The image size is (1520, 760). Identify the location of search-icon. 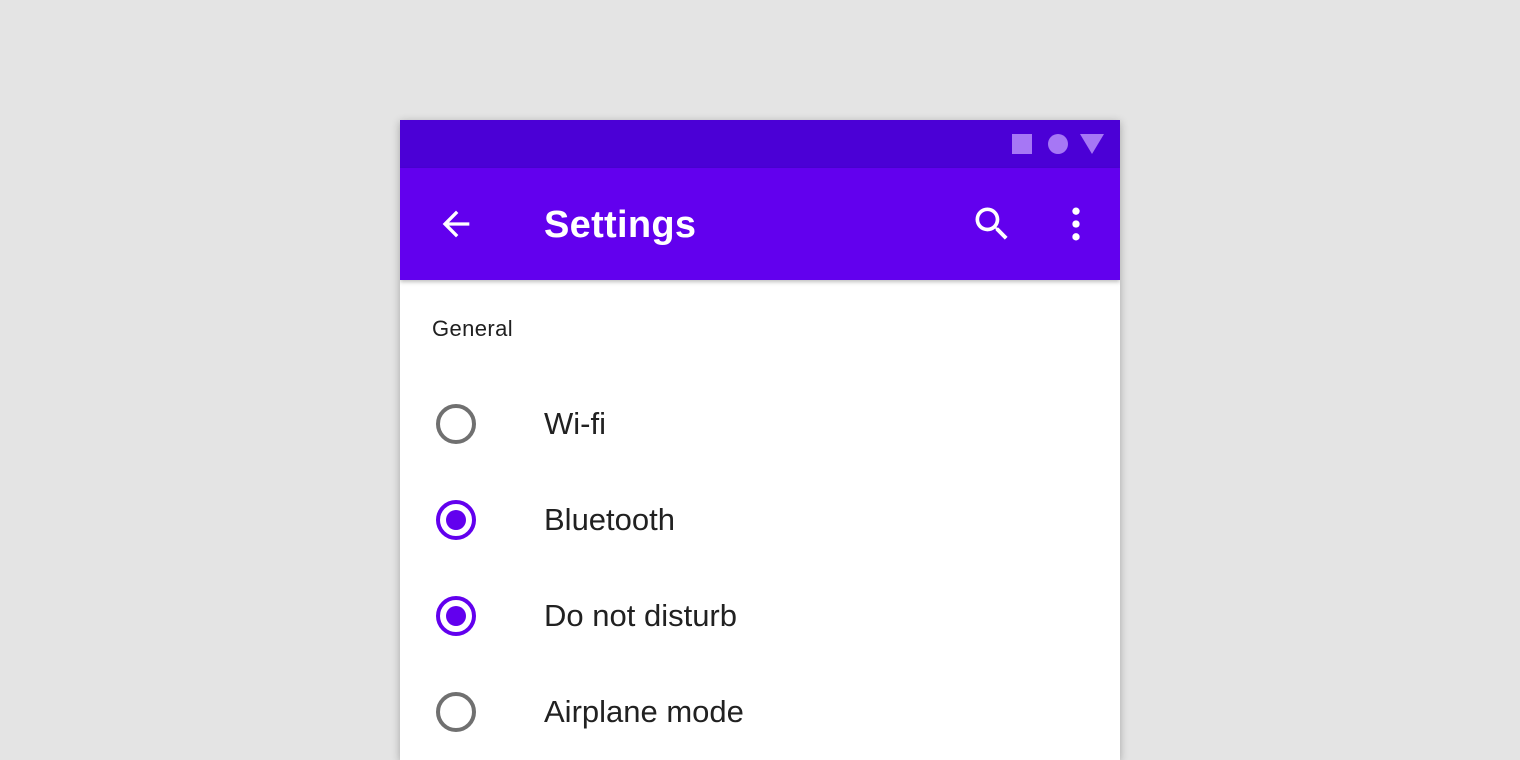
(991, 223).